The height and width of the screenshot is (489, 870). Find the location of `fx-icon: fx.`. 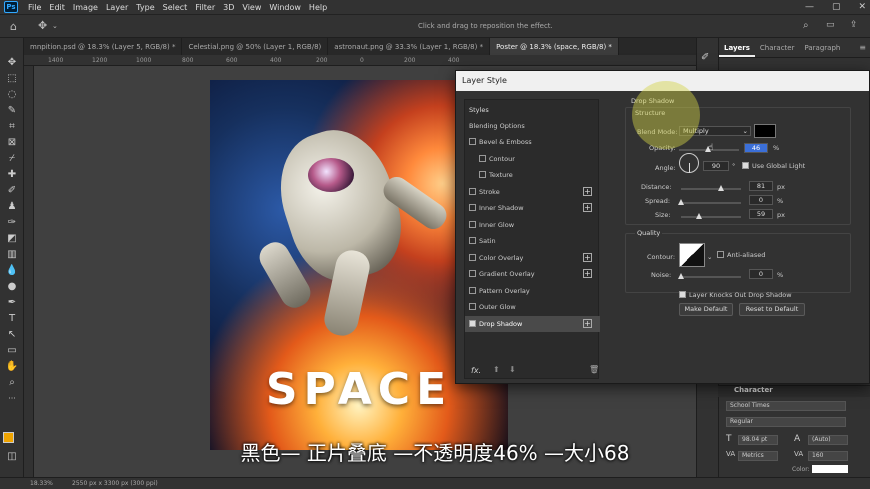

fx-icon: fx. is located at coordinates (476, 370).